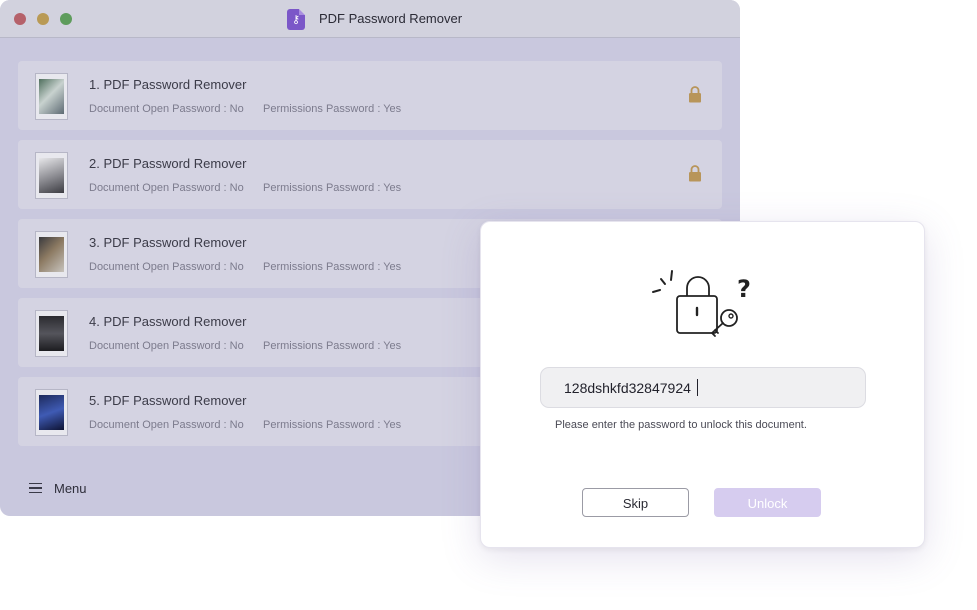 The width and height of the screenshot is (977, 610). I want to click on close-window-button, so click(20, 19).